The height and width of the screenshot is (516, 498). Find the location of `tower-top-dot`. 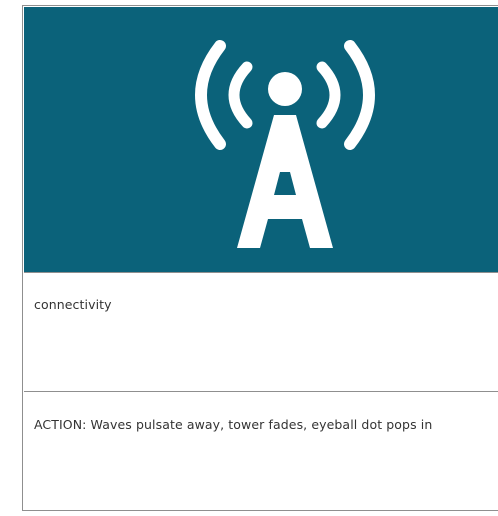

tower-top-dot is located at coordinates (285, 89).